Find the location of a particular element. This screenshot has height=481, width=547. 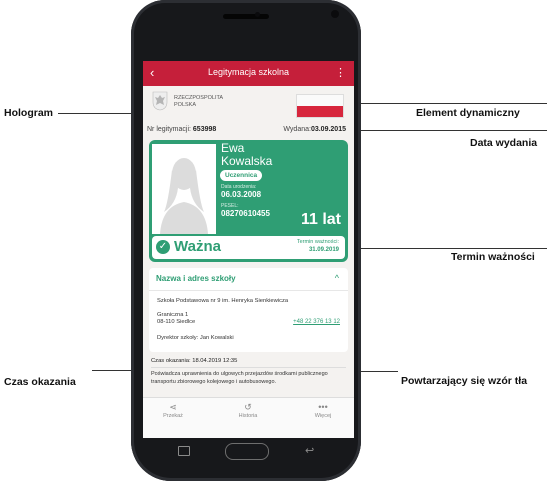

pesel-value: 08270610455 is located at coordinates (245, 213).